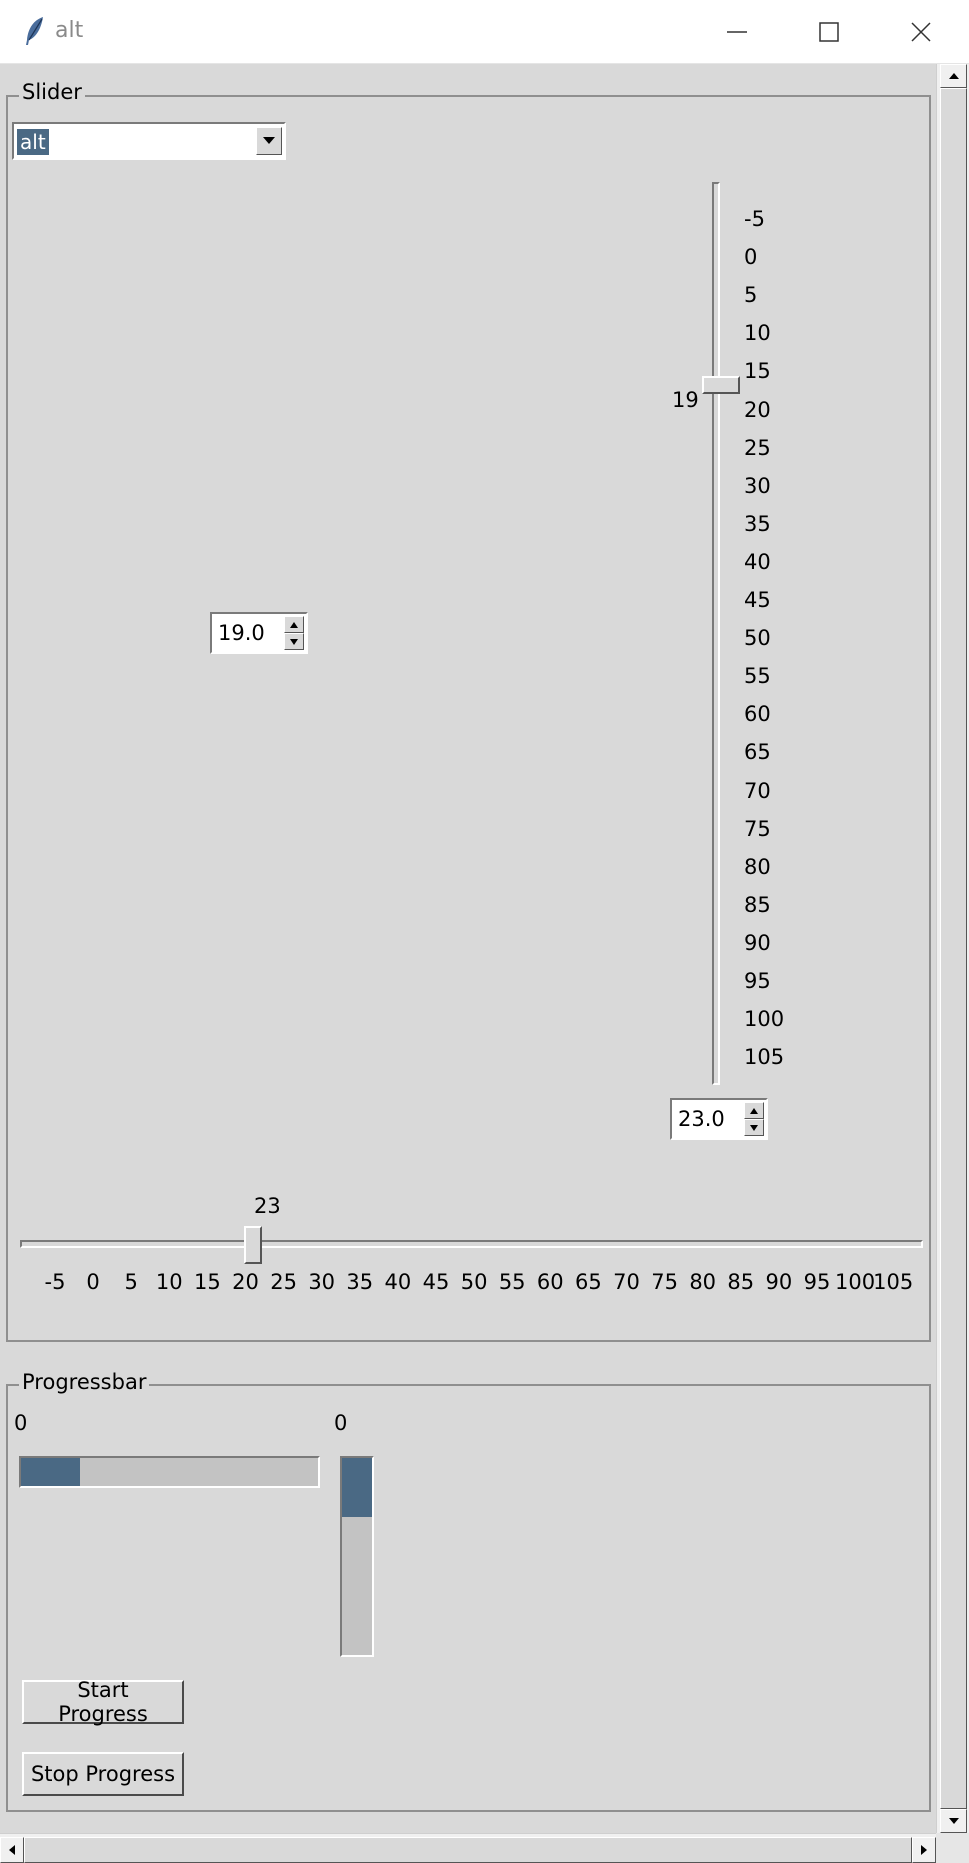 The height and width of the screenshot is (1863, 969). I want to click on arrow-right-icon, so click(924, 1850).